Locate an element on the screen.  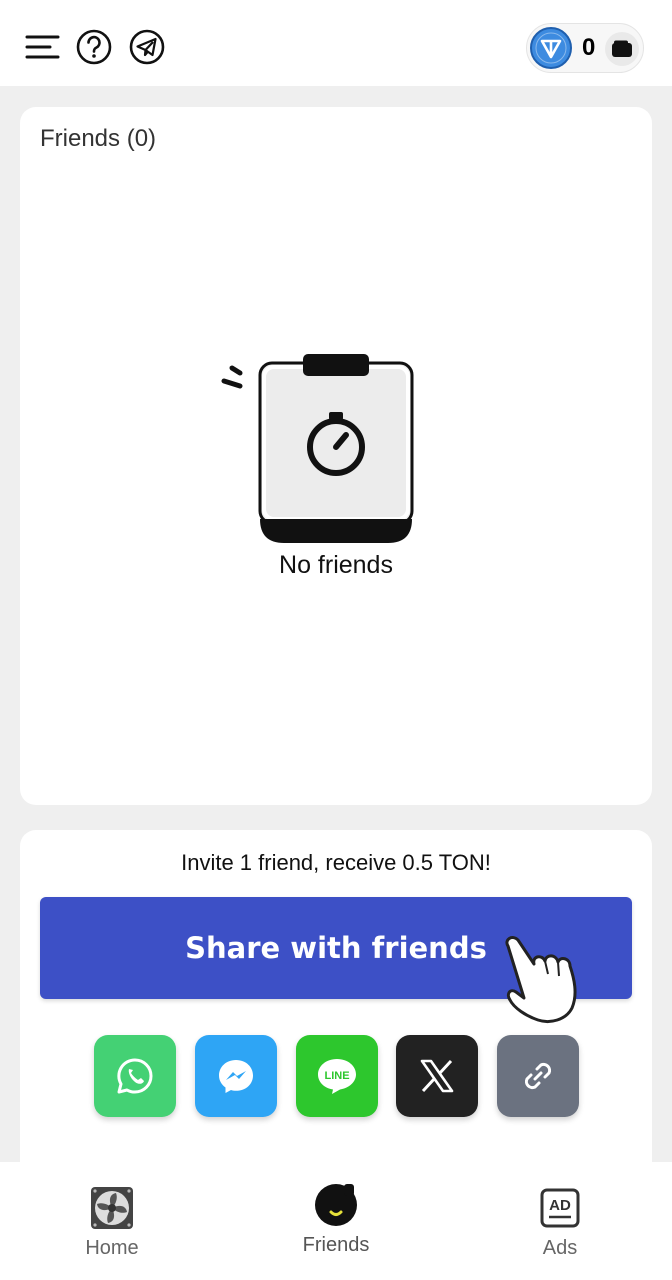
empty-clipboard-icon is located at coordinates (317, 448).